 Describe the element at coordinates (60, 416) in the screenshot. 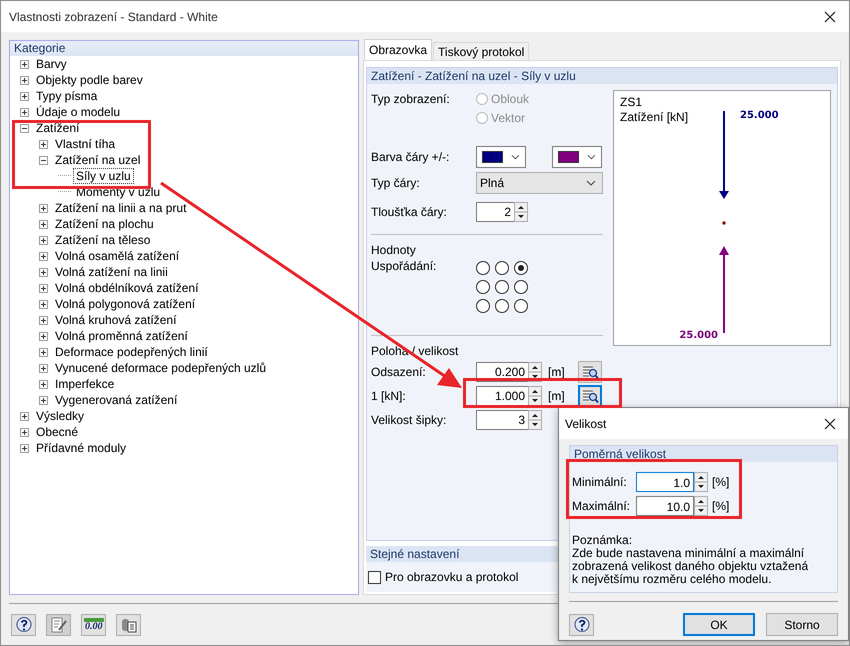

I see `tree-item: Výsledky` at that location.